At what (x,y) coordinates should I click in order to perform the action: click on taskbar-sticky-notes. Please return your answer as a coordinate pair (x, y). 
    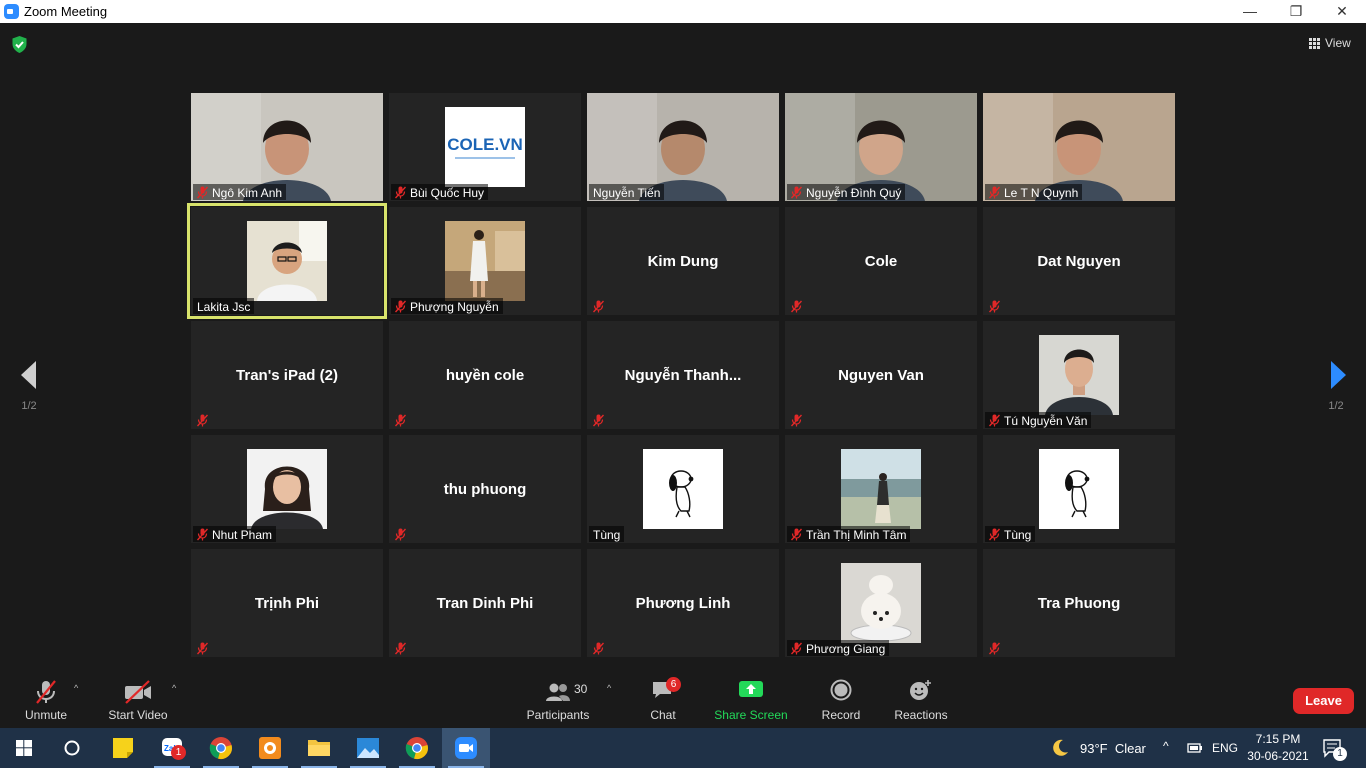
    Looking at the image, I should click on (123, 748).